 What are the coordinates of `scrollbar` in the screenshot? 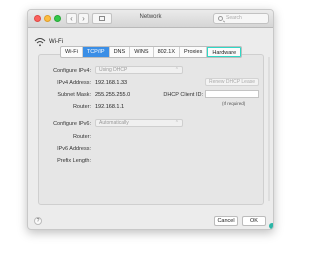 It's located at (269, 129).